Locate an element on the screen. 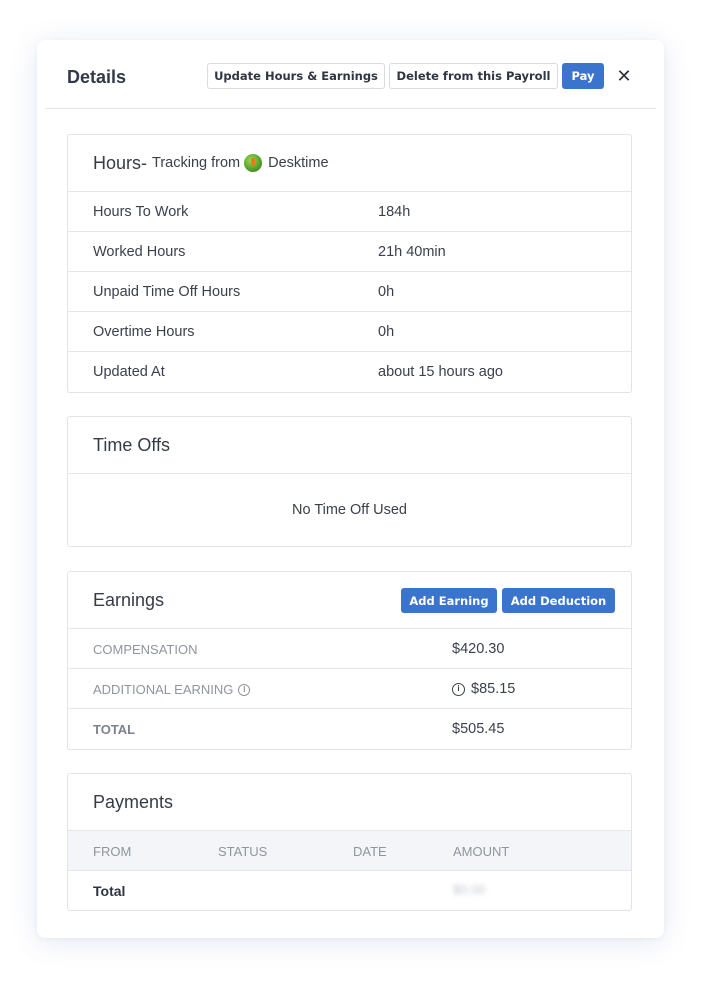 This screenshot has height=1004, width=703. close-icon: ✕ is located at coordinates (624, 76).